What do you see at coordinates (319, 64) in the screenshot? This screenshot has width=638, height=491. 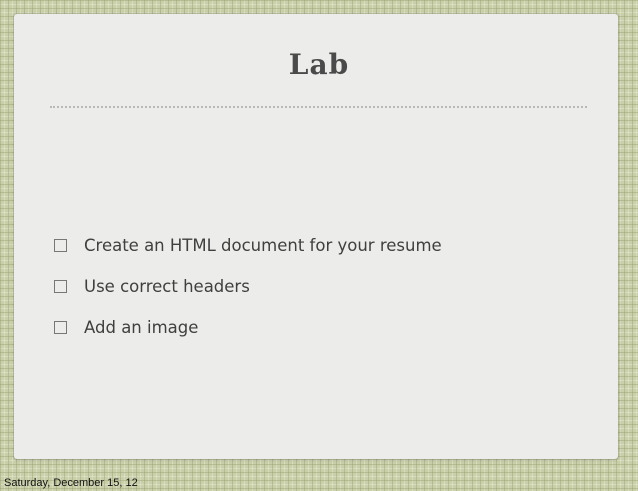 I see `slide-title: Lab` at bounding box center [319, 64].